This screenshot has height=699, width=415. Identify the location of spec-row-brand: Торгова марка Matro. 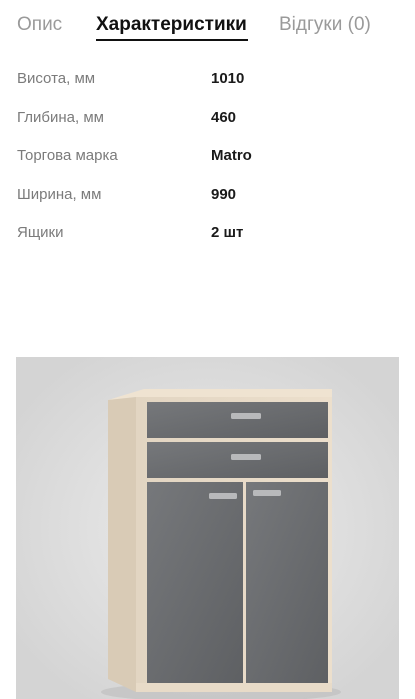
(207, 158).